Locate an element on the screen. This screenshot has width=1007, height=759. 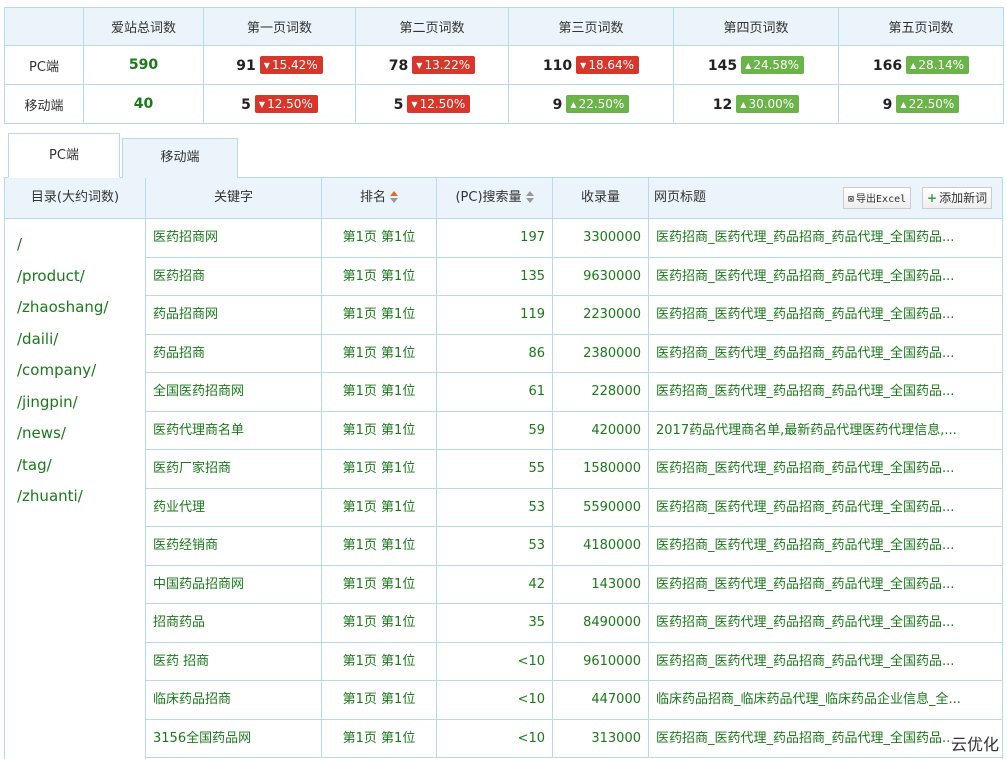
keyword-link: 医药代理商名单 is located at coordinates (234, 430).